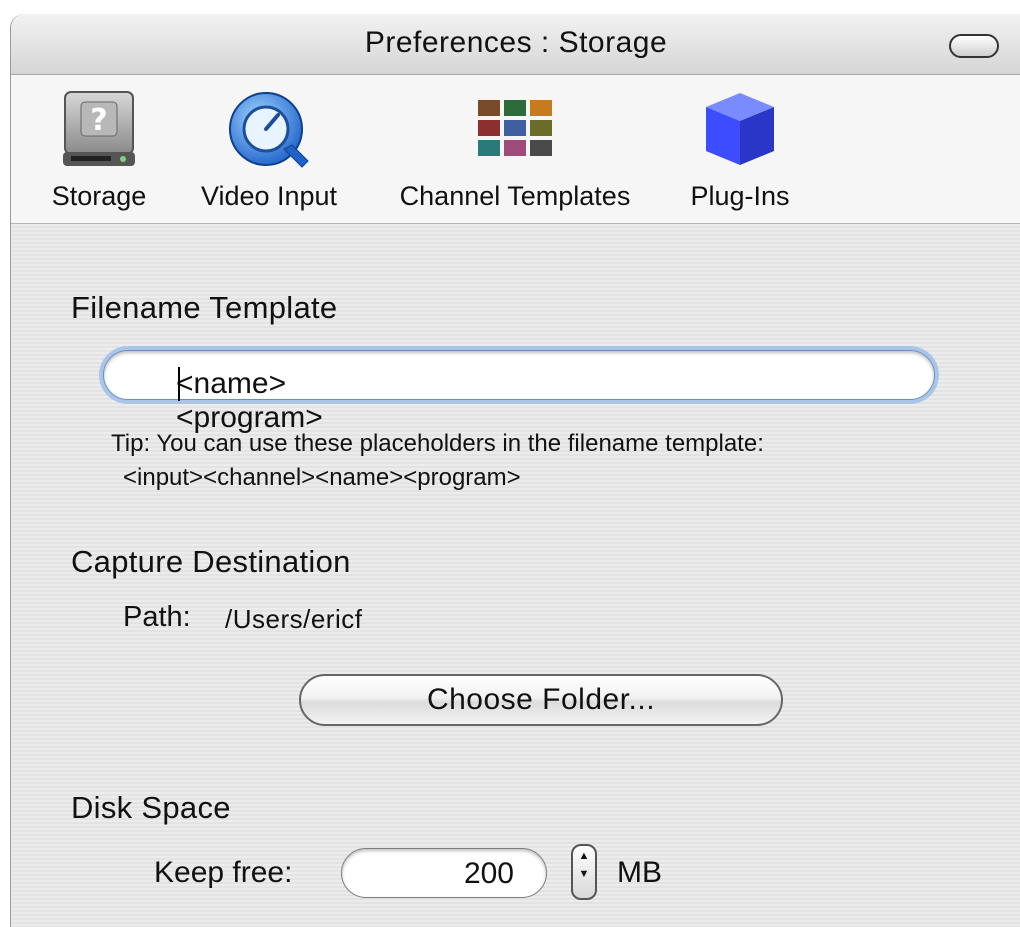  I want to click on tab-channel-templates-label: Channel Templates, so click(515, 196).